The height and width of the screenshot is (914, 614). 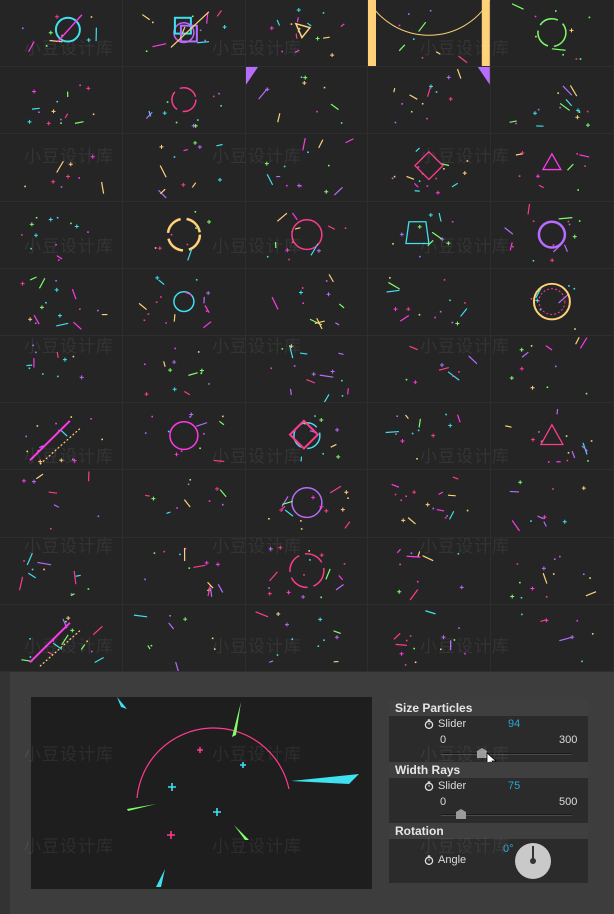 I want to click on control-label: Angle, so click(x=452, y=860).